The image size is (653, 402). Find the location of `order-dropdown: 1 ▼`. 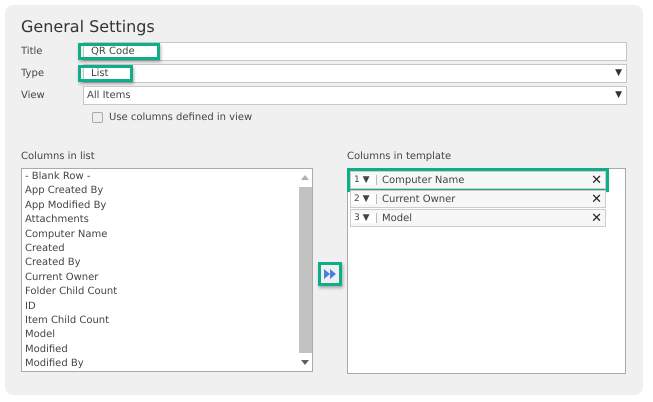

order-dropdown: 1 ▼ is located at coordinates (364, 180).